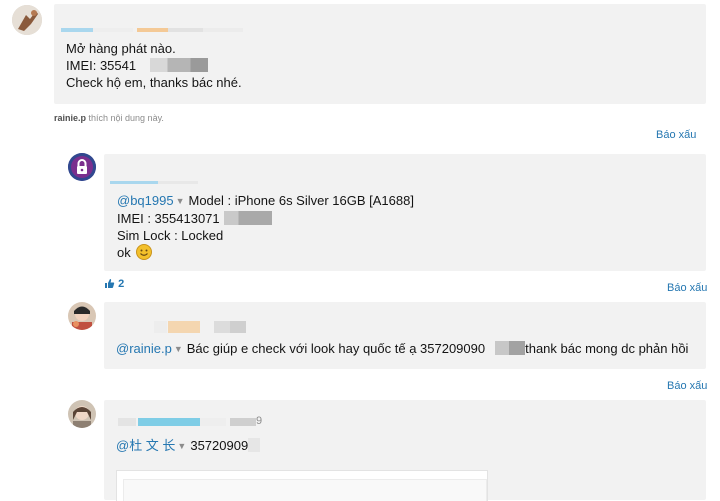 Image resolution: width=720 pixels, height=501 pixels. What do you see at coordinates (219, 445) in the screenshot?
I see `reply-message: 35720909` at bounding box center [219, 445].